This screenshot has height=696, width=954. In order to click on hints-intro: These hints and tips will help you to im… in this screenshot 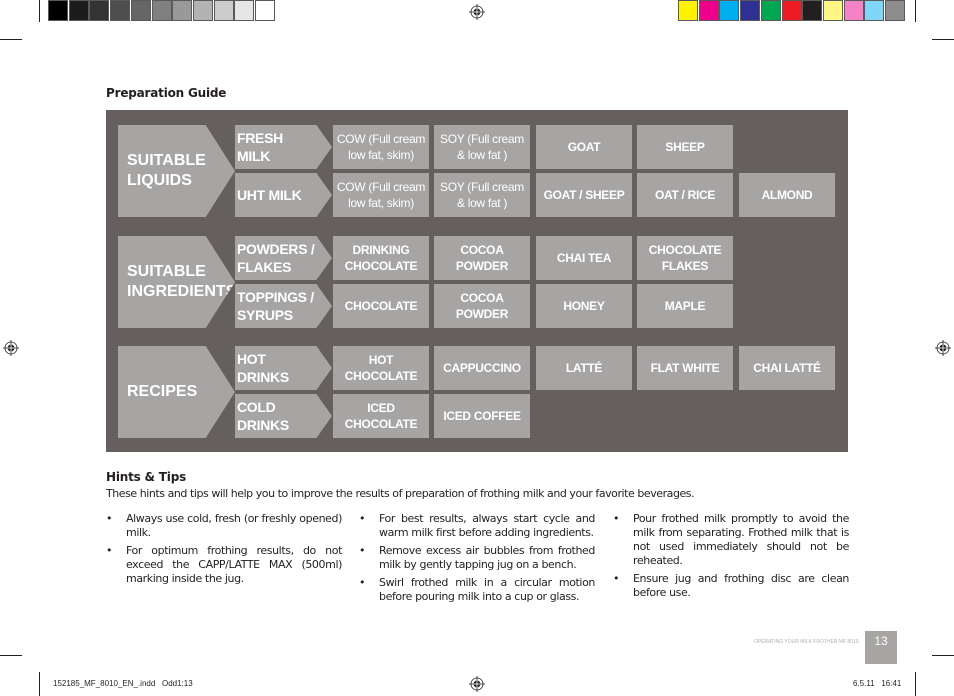, I will do `click(400, 493)`.